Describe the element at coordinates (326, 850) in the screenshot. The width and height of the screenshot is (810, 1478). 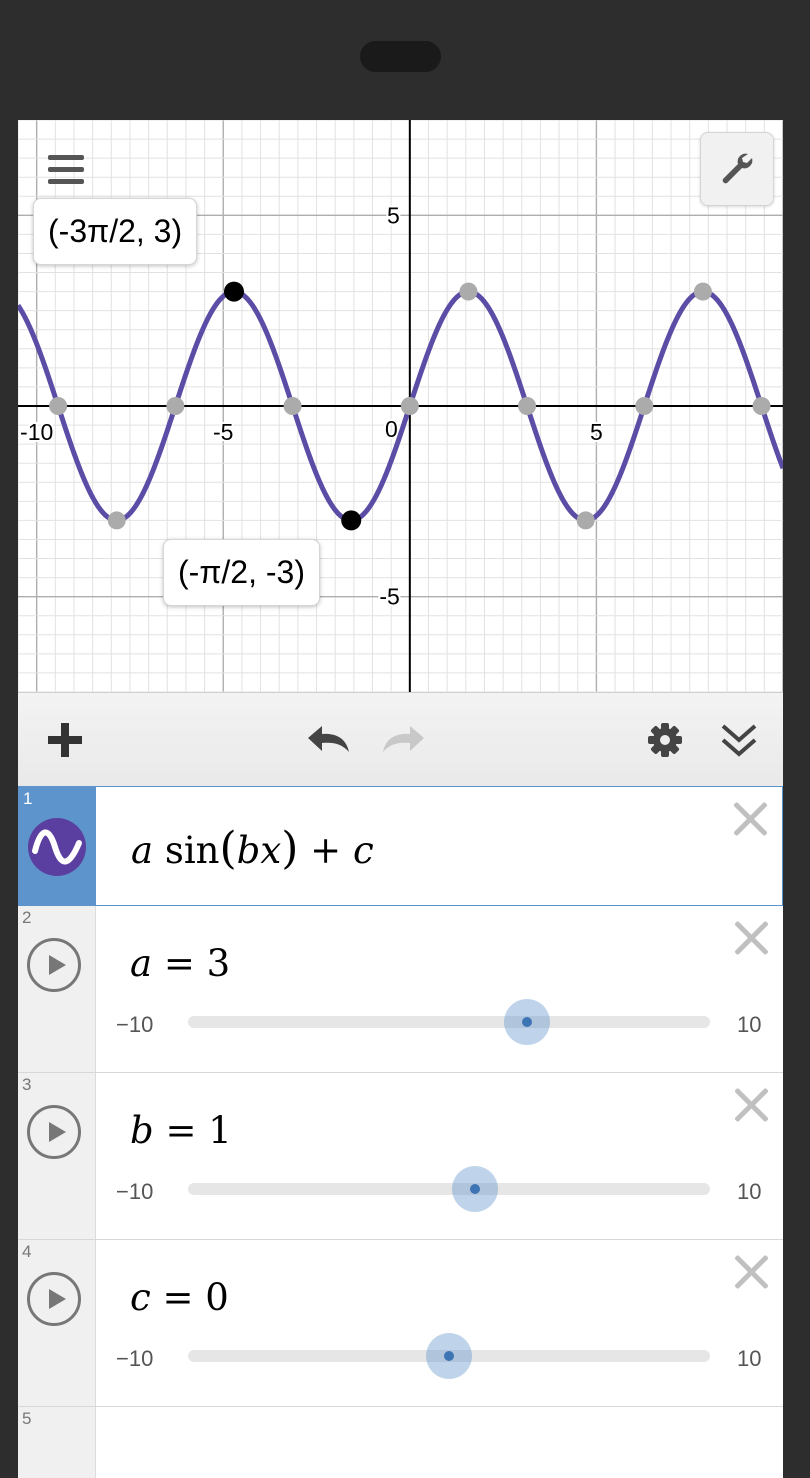
I see `math-plus: +` at that location.